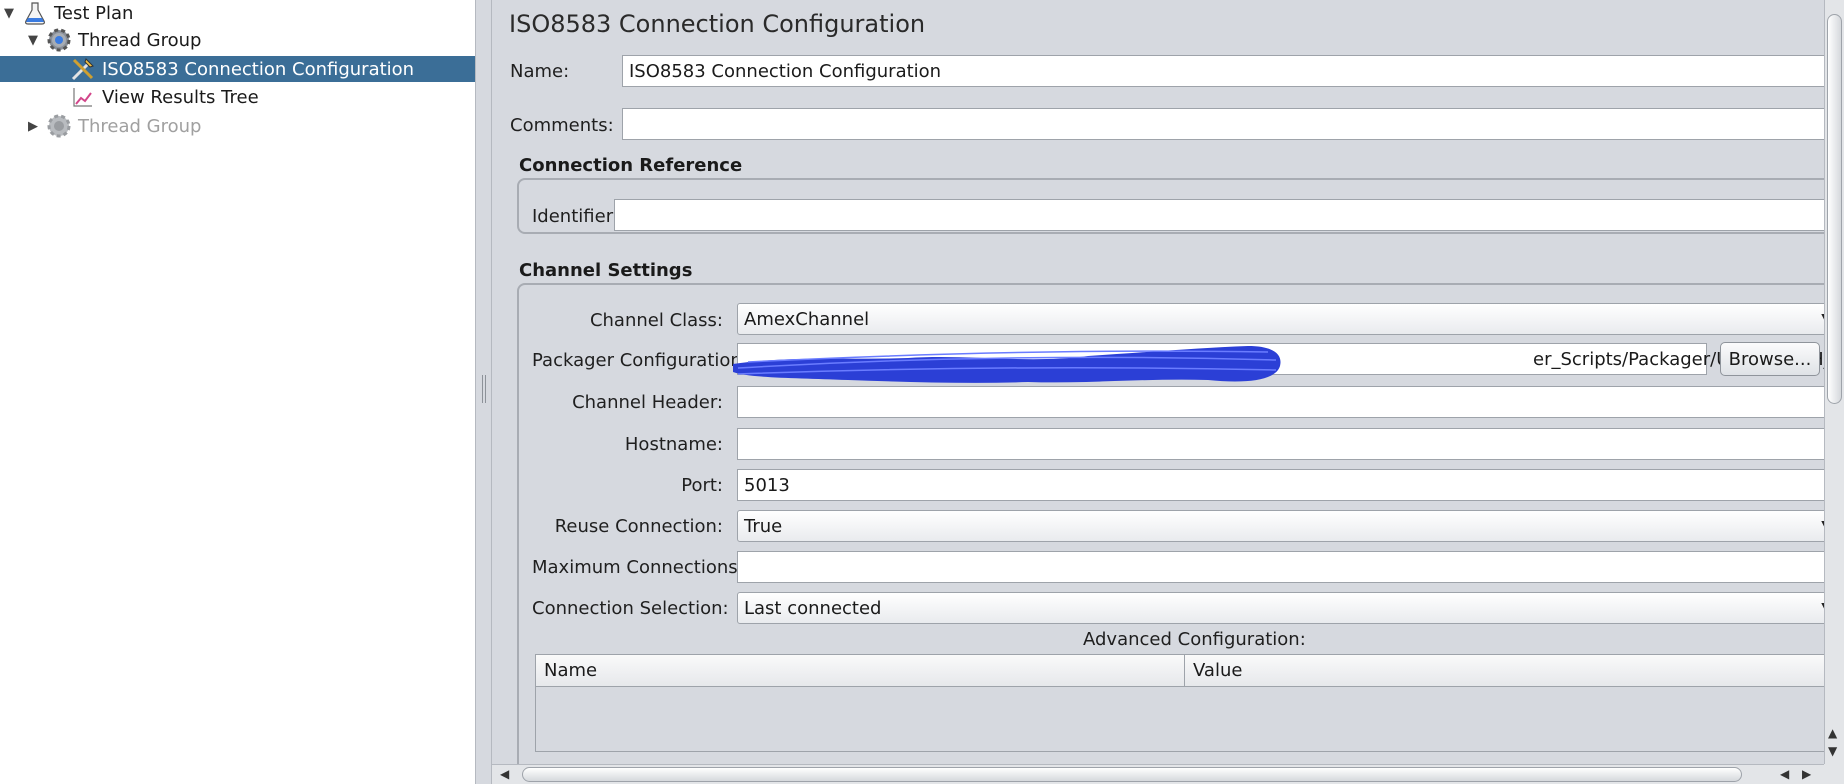 Image resolution: width=1844 pixels, height=784 pixels. I want to click on maximum-connections-field, so click(1280, 567).